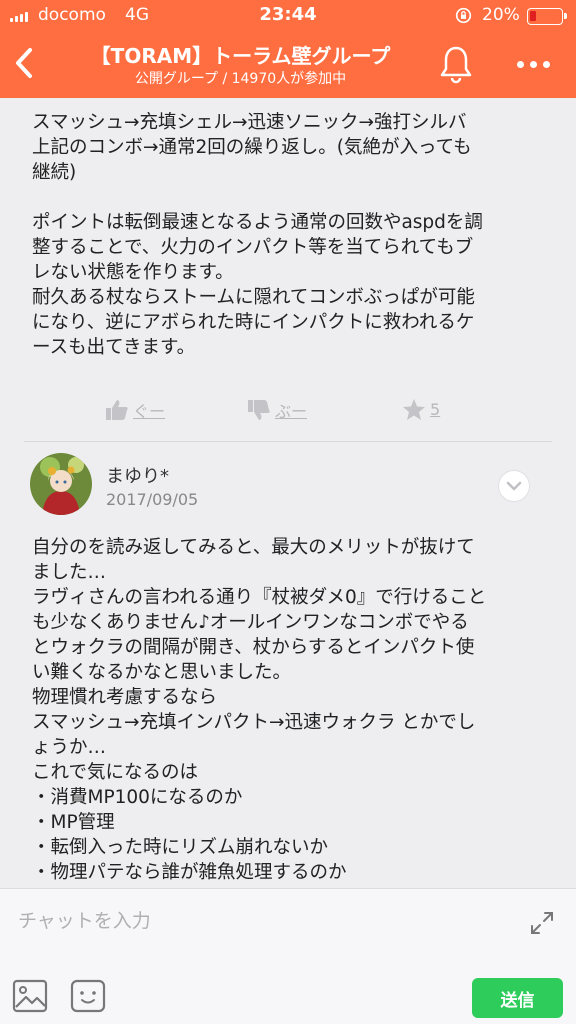 The width and height of the screenshot is (576, 1024). Describe the element at coordinates (240, 56) in the screenshot. I see `page-title: 【TORAM】トーラム壁グループ` at that location.